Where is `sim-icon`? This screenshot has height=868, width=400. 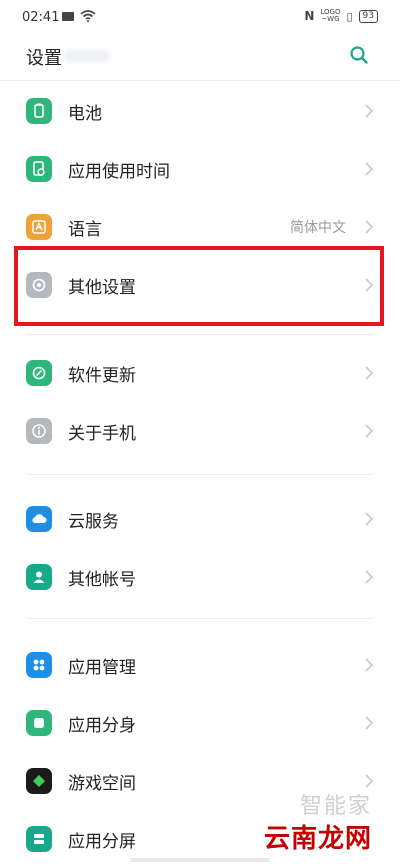
sim-icon is located at coordinates (68, 16).